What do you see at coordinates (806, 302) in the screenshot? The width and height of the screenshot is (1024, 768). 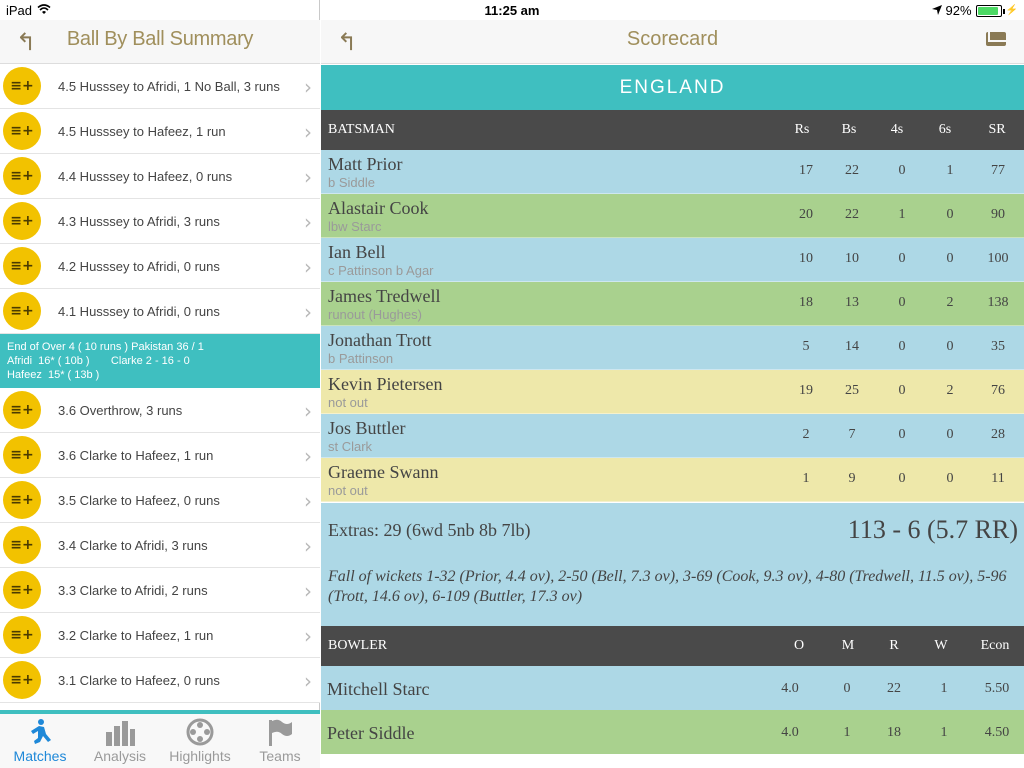 I see `batsman-rs: 18` at bounding box center [806, 302].